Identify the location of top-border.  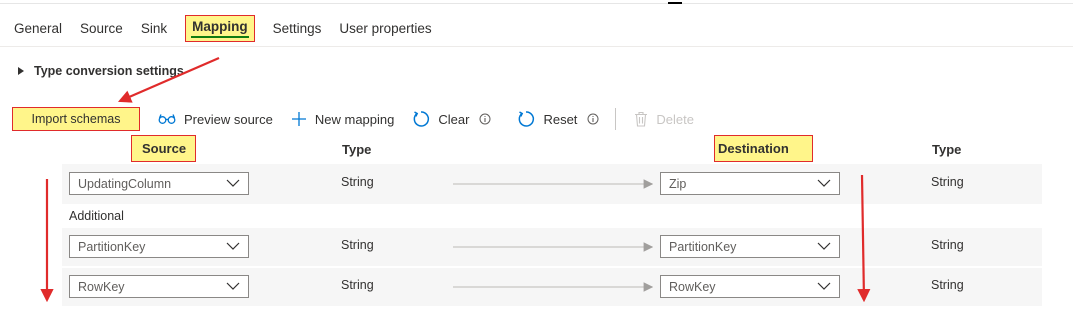
(536, 2).